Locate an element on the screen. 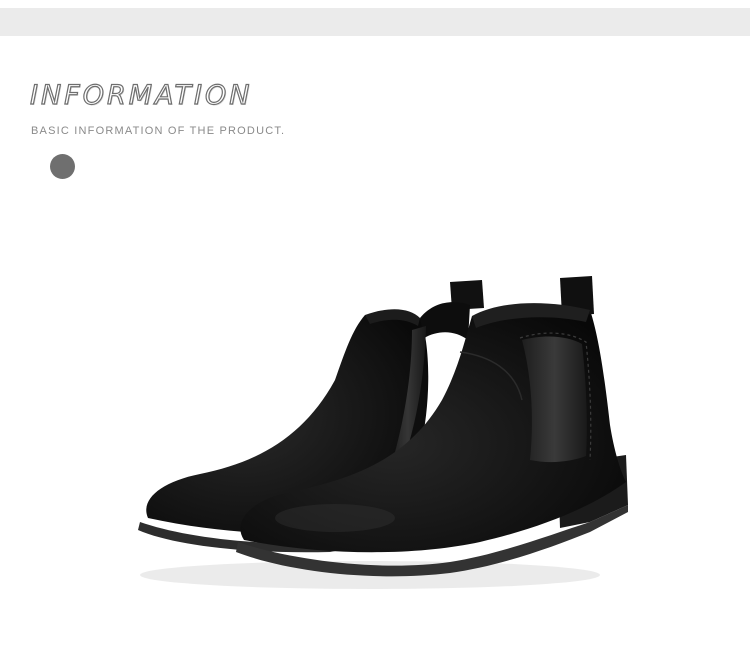 The image size is (750, 661). top-divider-band is located at coordinates (375, 22).